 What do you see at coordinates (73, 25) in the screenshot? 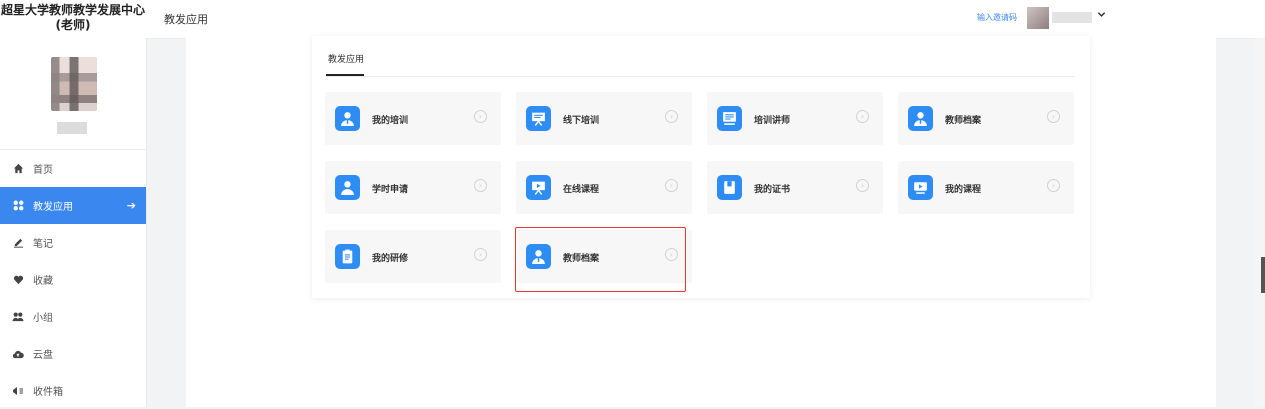
I see `user-role: (老师)` at bounding box center [73, 25].